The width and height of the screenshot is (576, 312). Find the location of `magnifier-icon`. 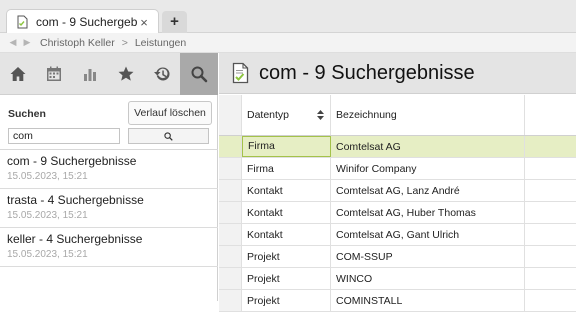

magnifier-icon is located at coordinates (168, 136).